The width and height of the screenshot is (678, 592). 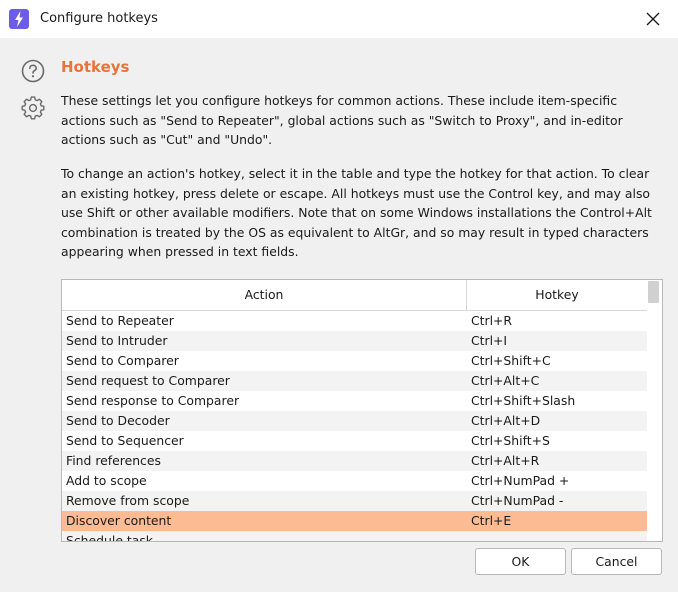 I want to click on hotkey-cell: Ctrl+Shift+S, so click(x=510, y=440).